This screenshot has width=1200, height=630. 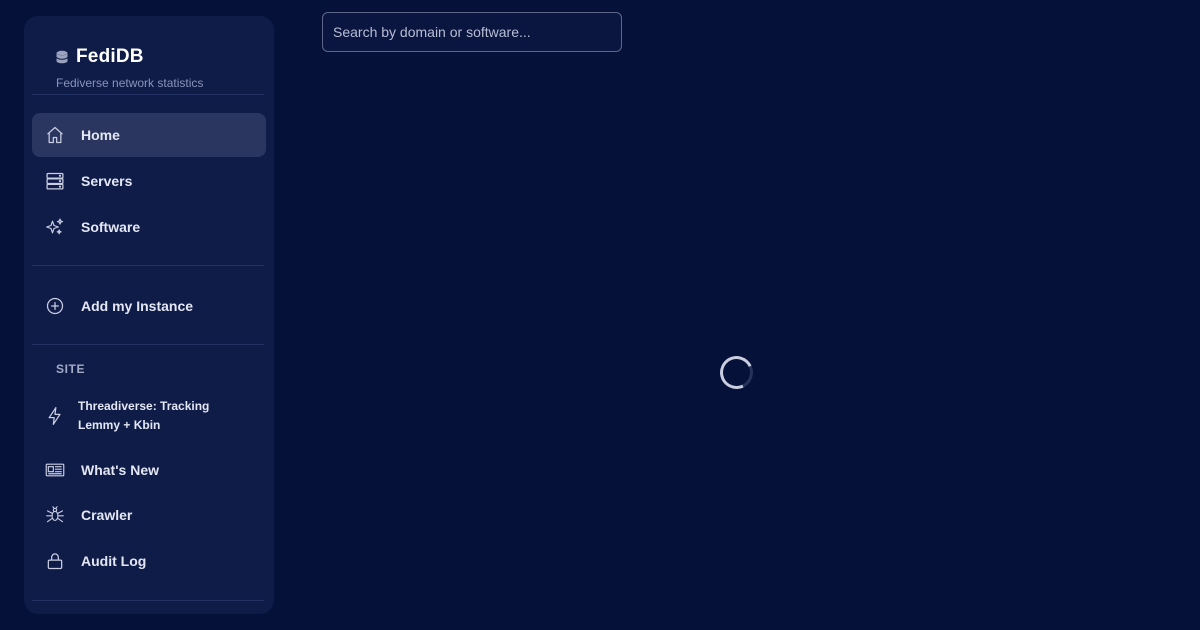 I want to click on sidebar-item-audit-log: Audit Log, so click(x=149, y=561).